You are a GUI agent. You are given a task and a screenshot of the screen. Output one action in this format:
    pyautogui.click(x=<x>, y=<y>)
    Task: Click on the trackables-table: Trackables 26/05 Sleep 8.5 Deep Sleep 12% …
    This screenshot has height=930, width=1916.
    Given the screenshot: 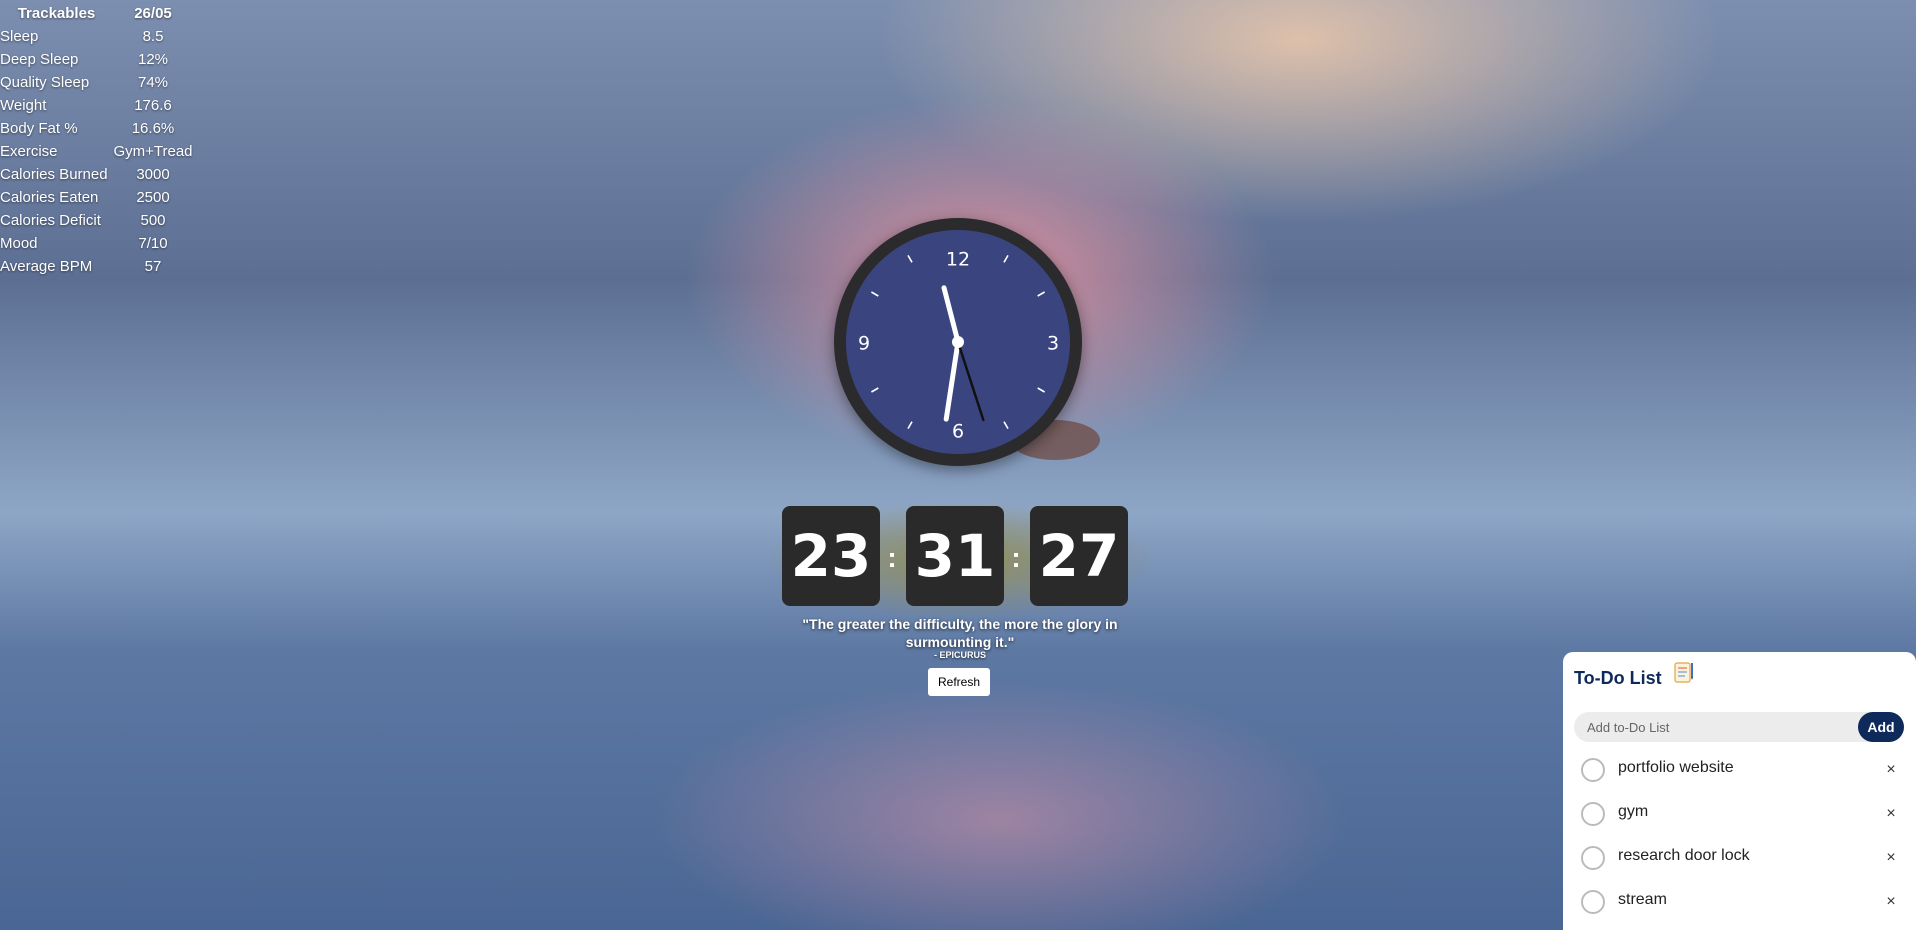 What is the action you would take?
    pyautogui.click(x=96, y=140)
    